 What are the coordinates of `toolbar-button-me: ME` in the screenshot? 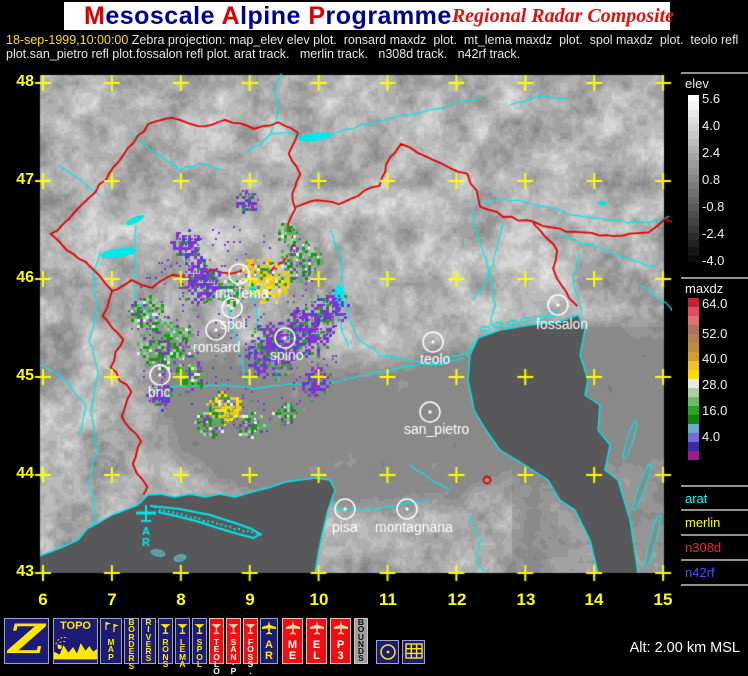 It's located at (292, 641).